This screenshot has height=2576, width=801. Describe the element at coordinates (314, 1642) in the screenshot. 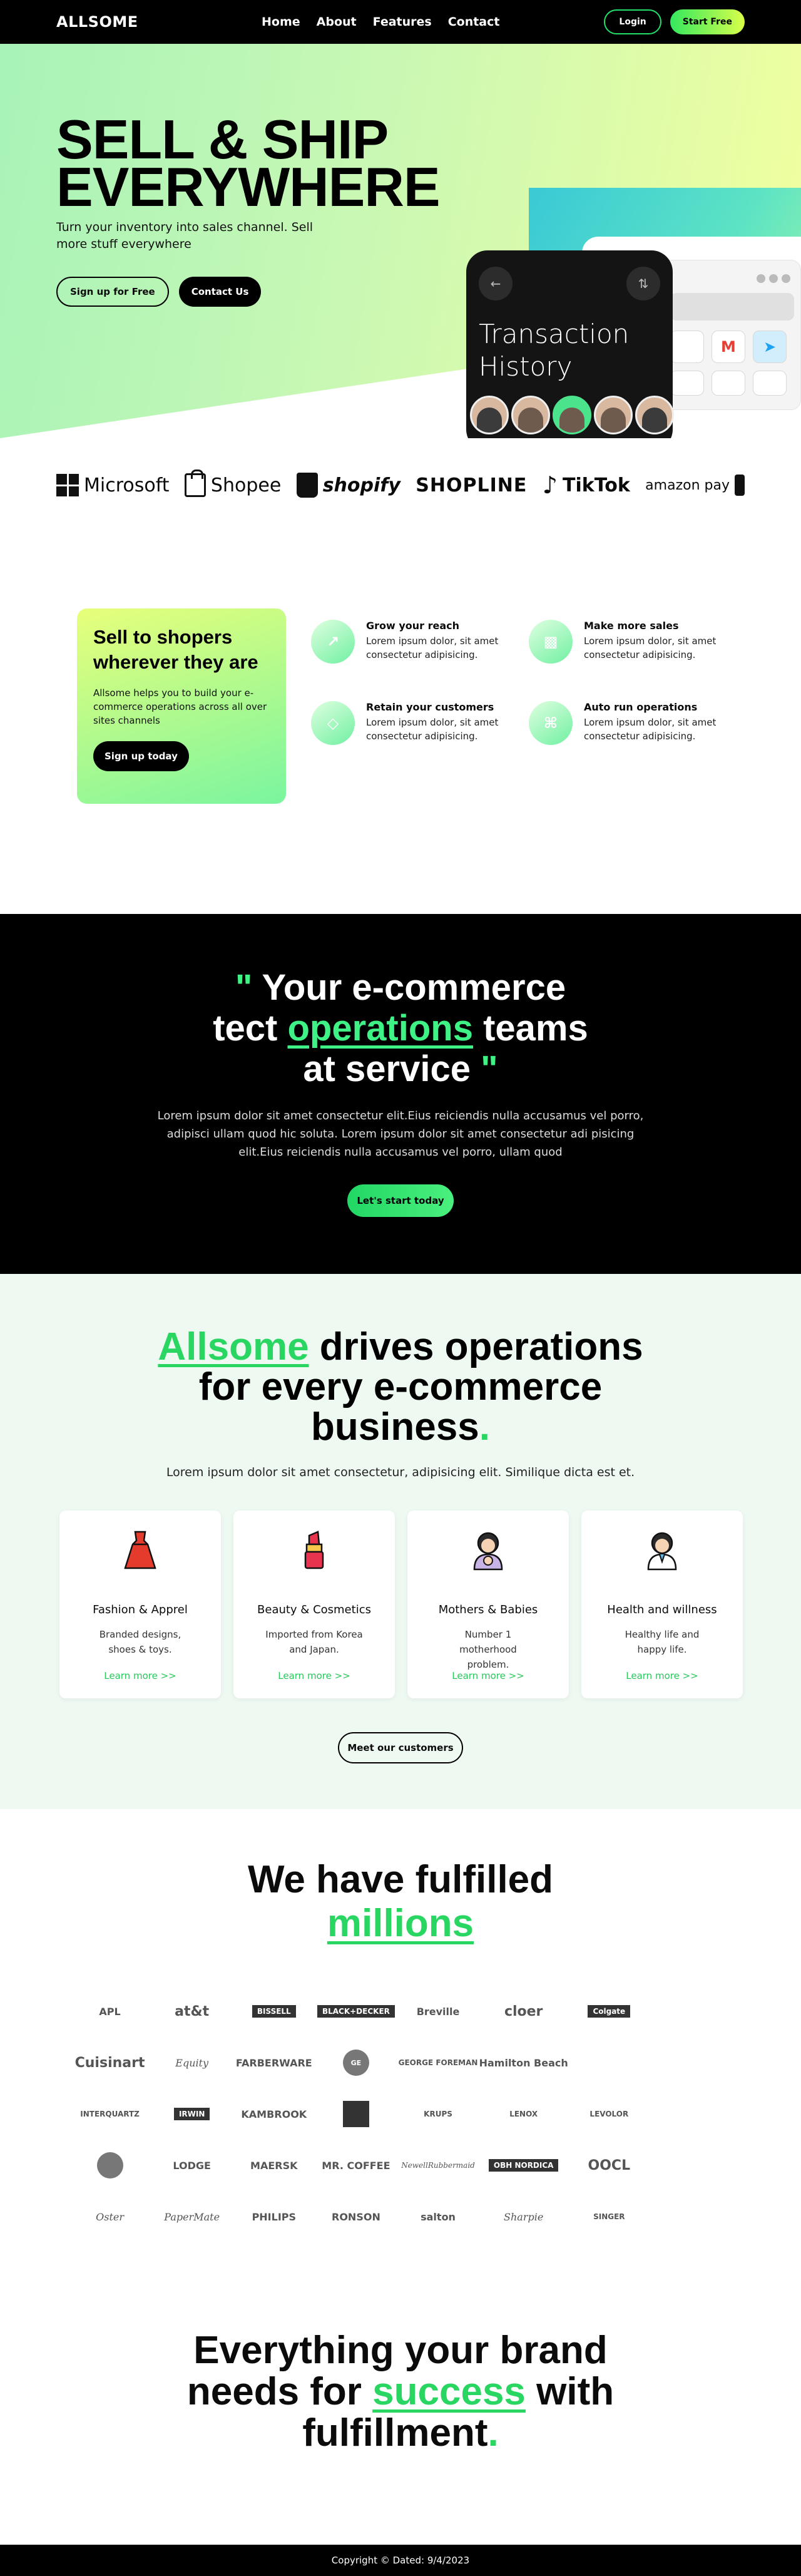

I see `category-text: Imported from Korea and Japan.` at that location.